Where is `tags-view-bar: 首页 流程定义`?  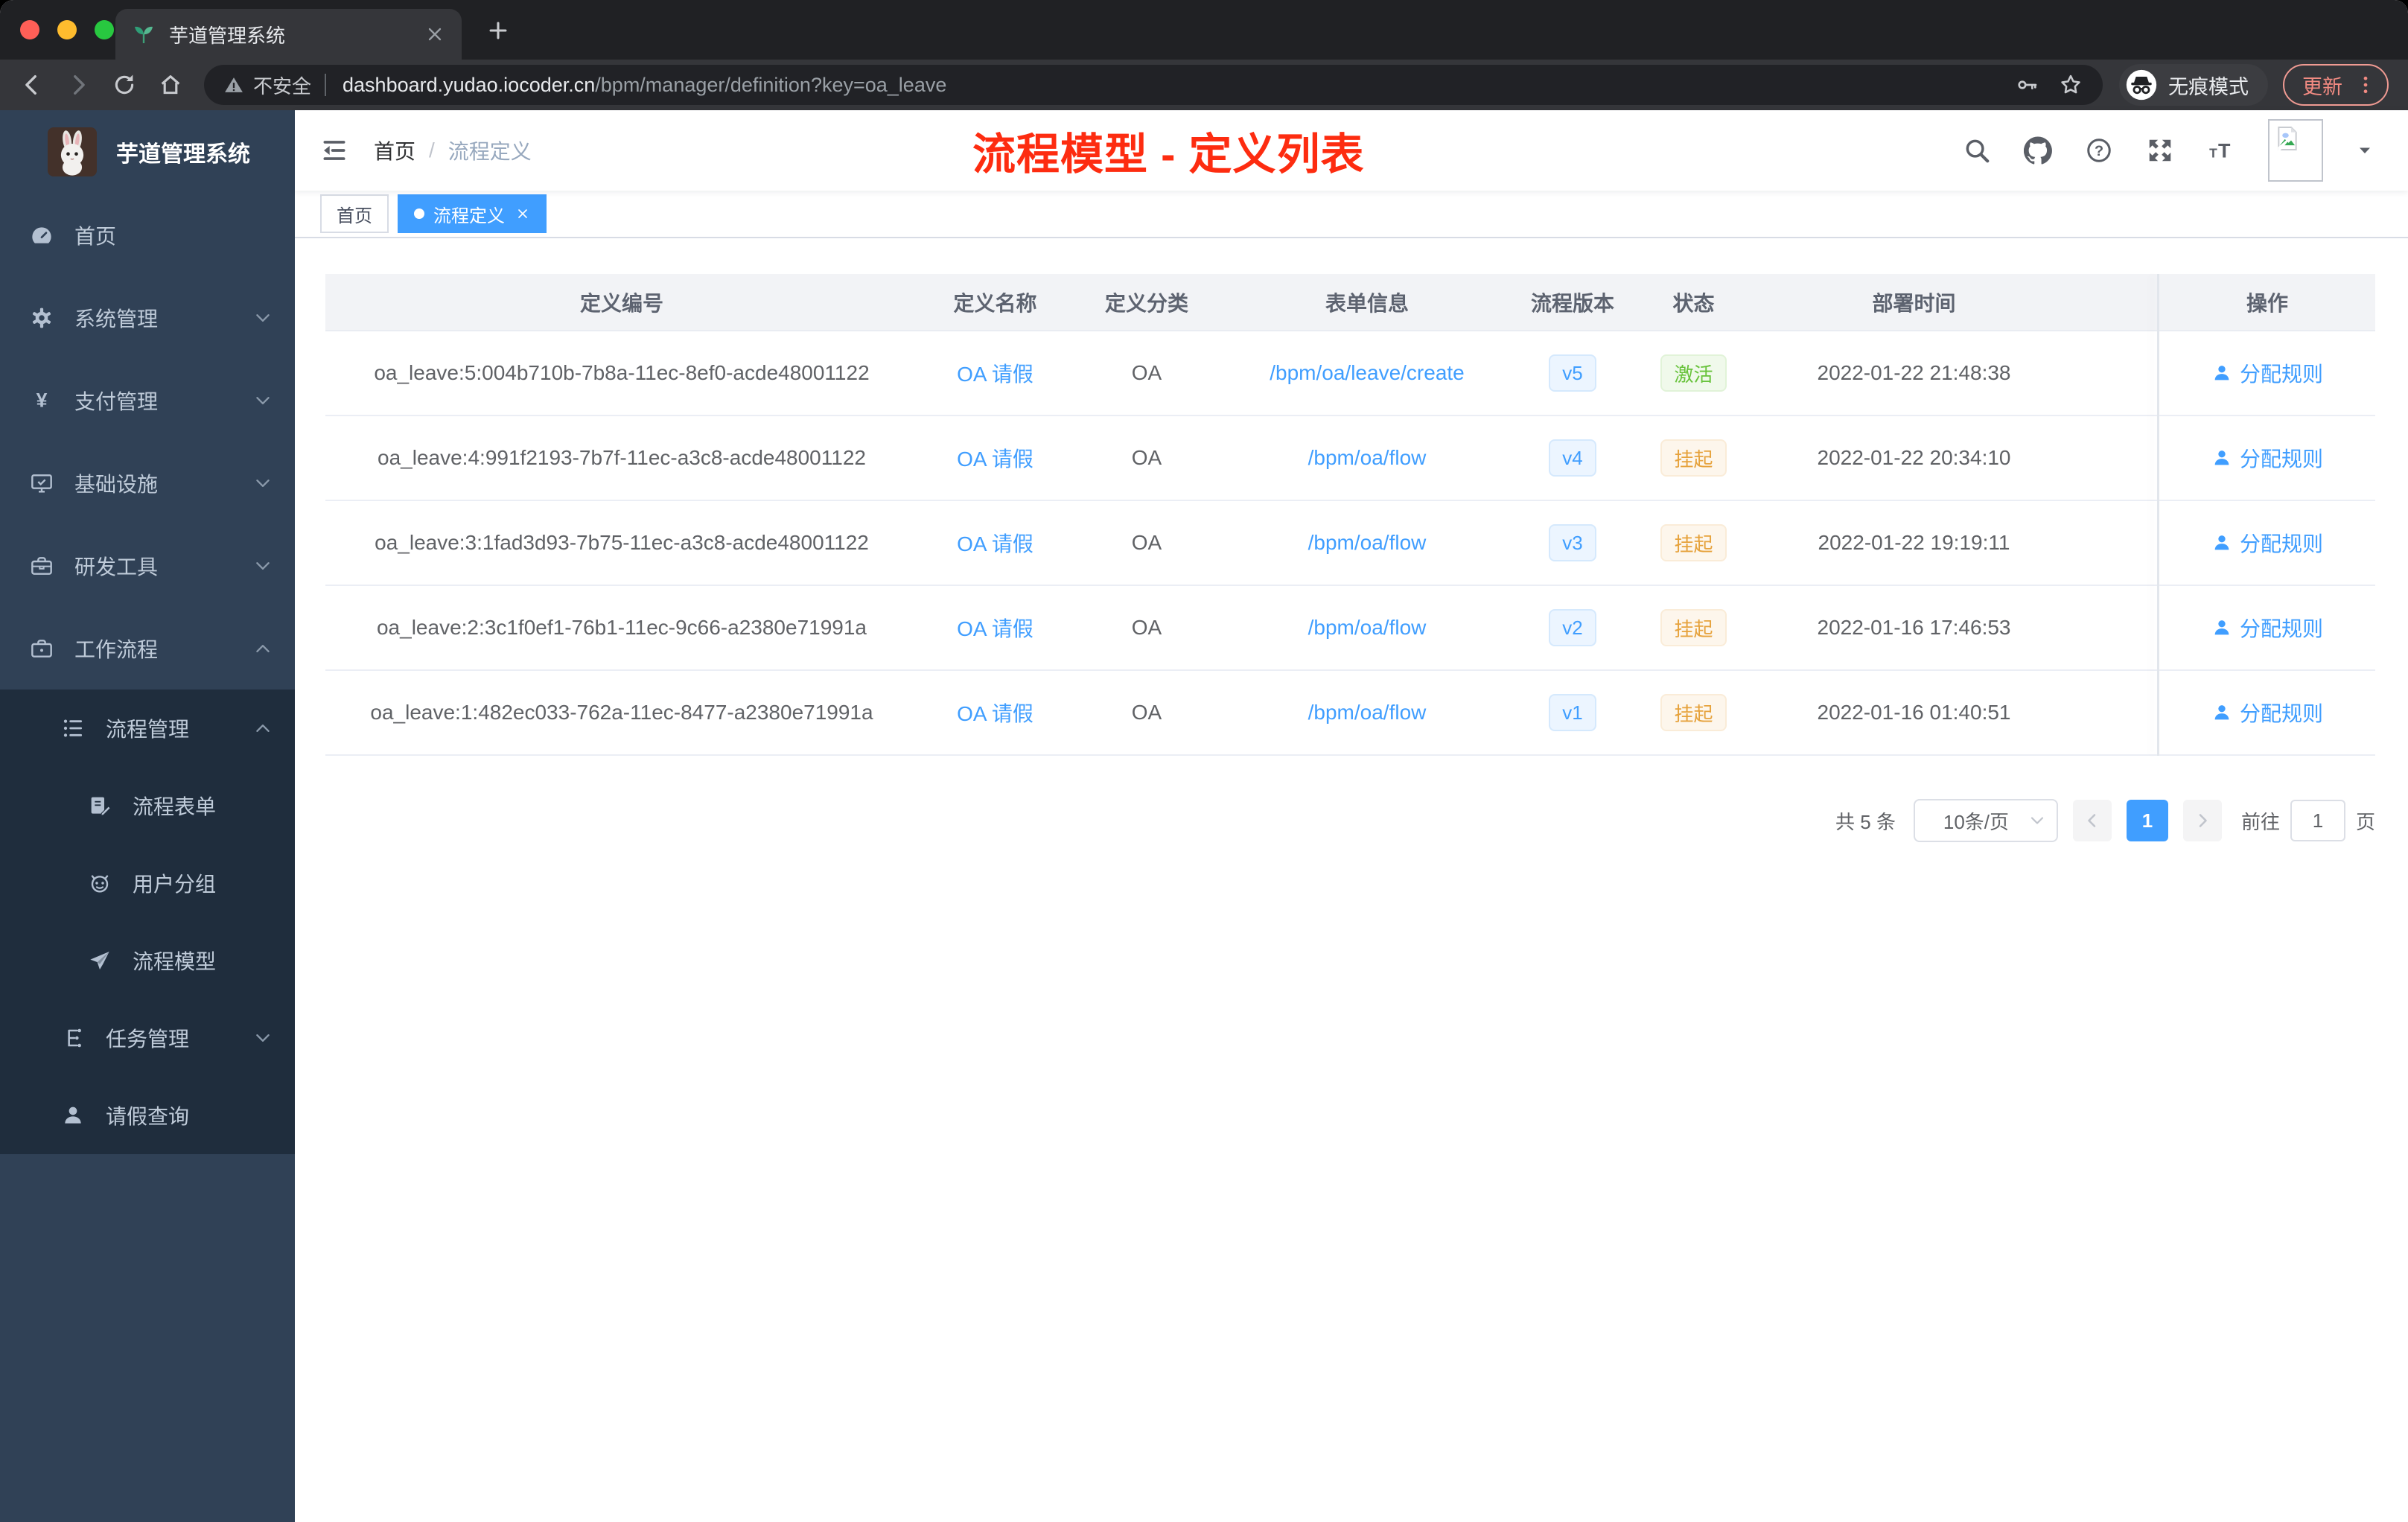
tags-view-bar: 首页 流程定义 is located at coordinates (1351, 214).